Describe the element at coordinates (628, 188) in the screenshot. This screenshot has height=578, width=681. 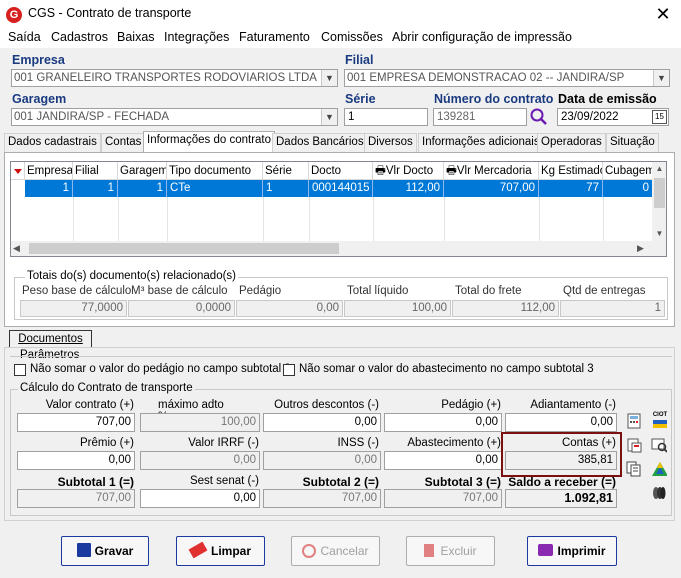
I see `cell-cubagem: 0` at that location.